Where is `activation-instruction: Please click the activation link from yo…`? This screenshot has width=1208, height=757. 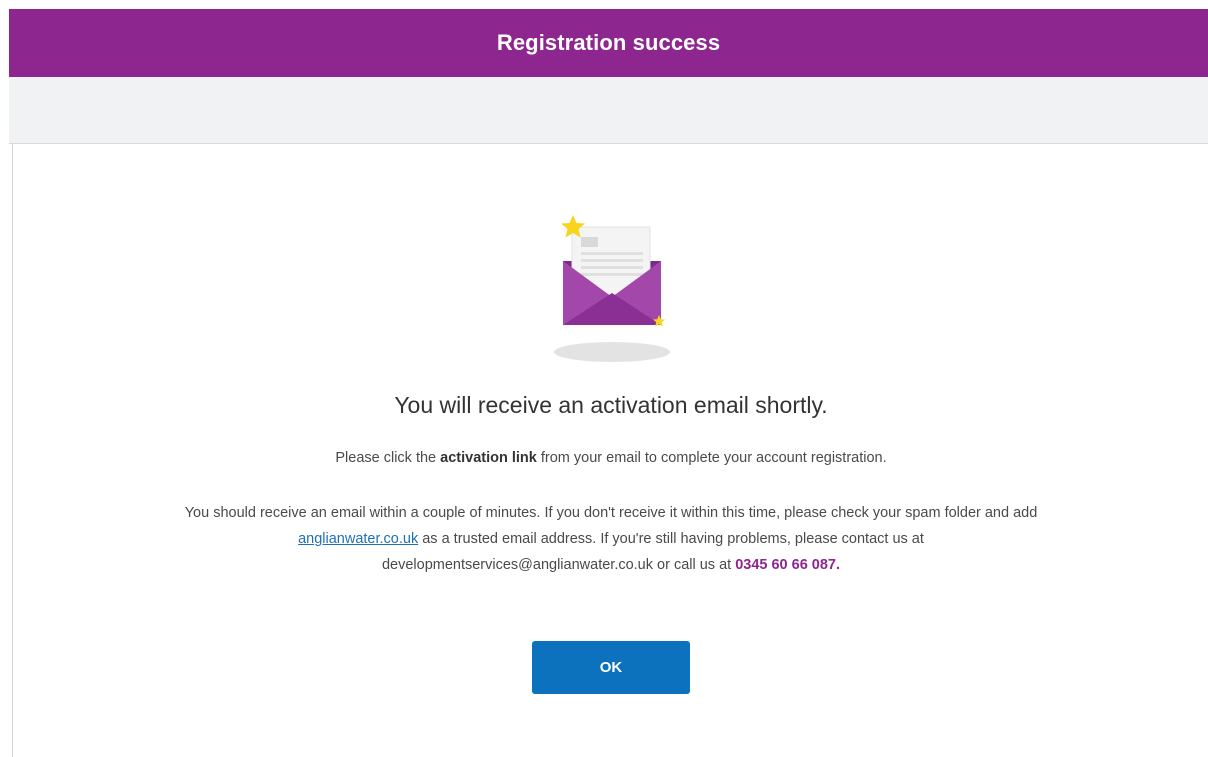
activation-instruction: Please click the activation link from yo… is located at coordinates (604, 458).